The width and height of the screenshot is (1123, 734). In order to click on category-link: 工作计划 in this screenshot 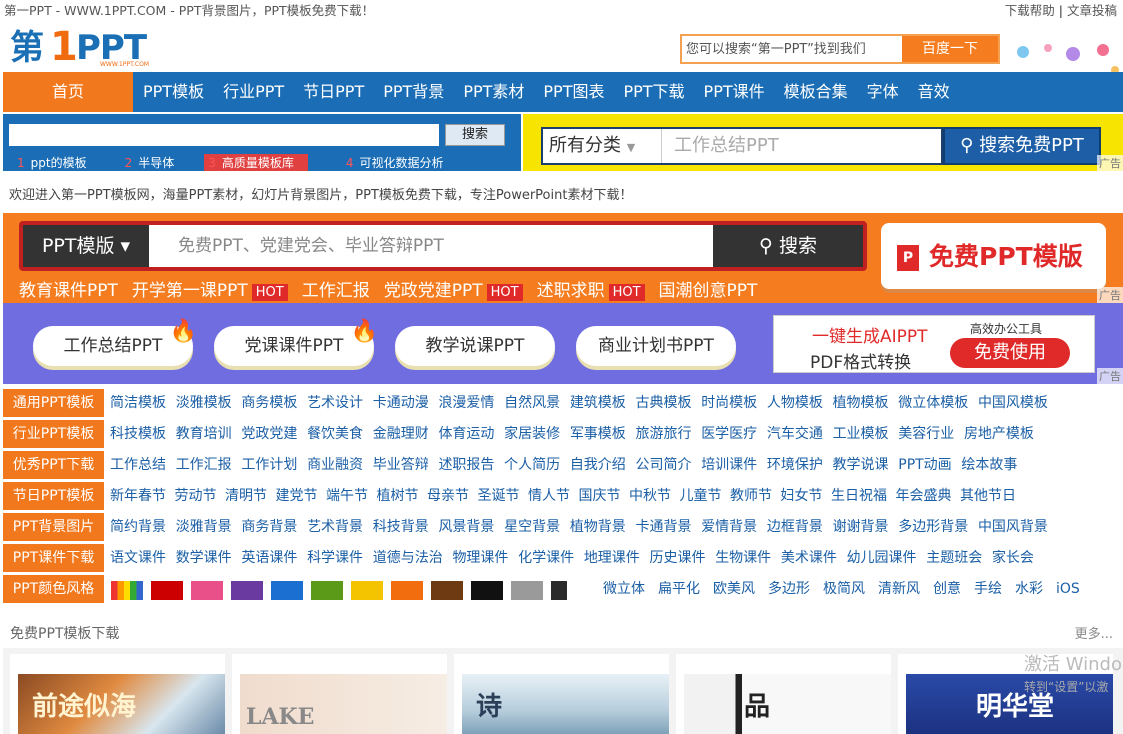, I will do `click(269, 465)`.